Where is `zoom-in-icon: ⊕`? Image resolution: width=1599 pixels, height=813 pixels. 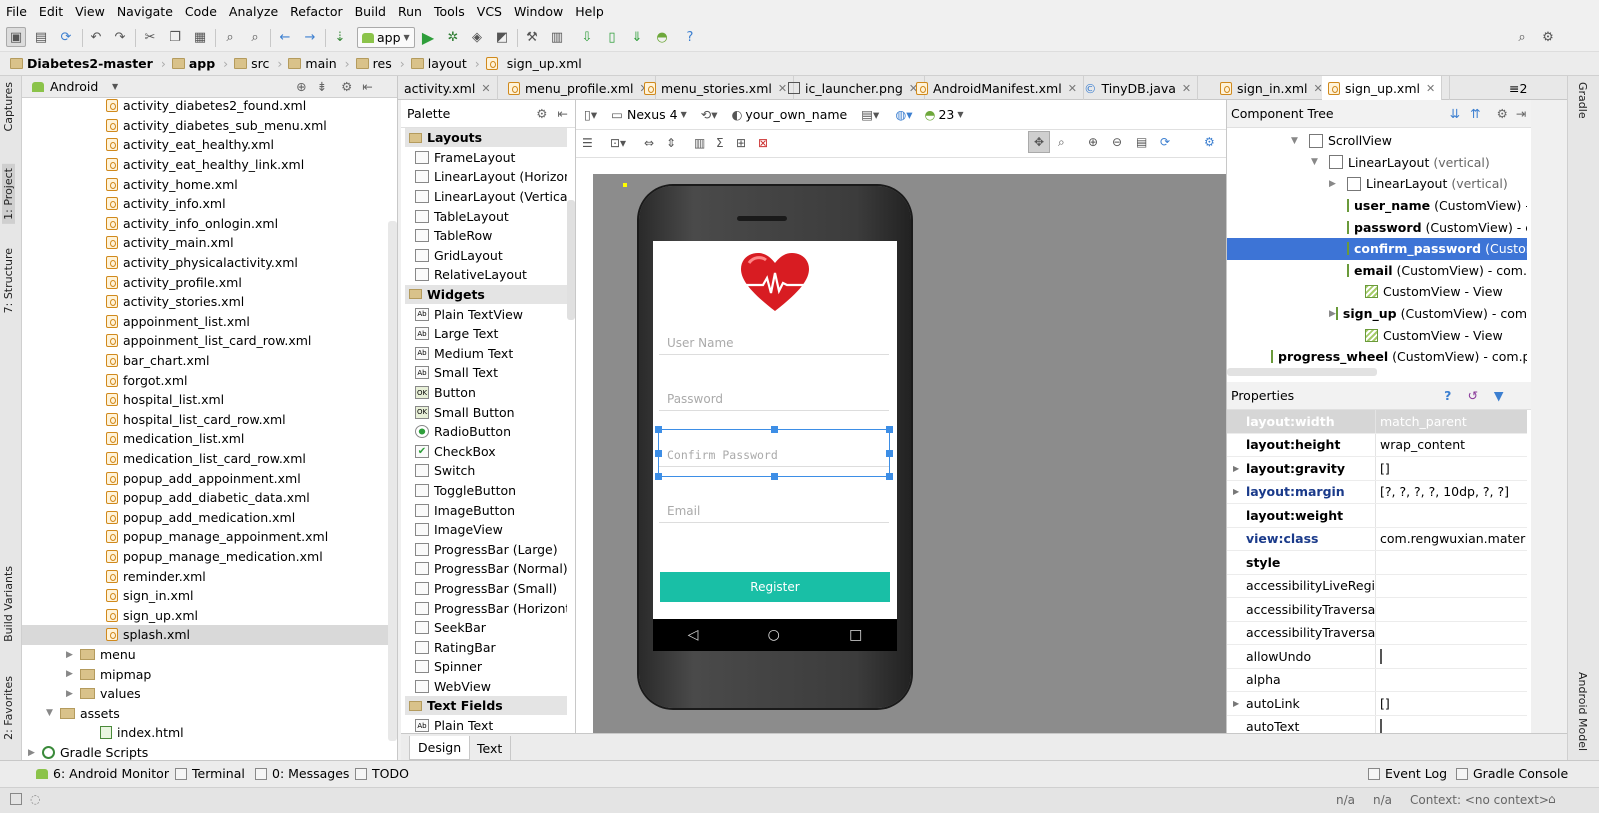 zoom-in-icon: ⊕ is located at coordinates (1093, 142).